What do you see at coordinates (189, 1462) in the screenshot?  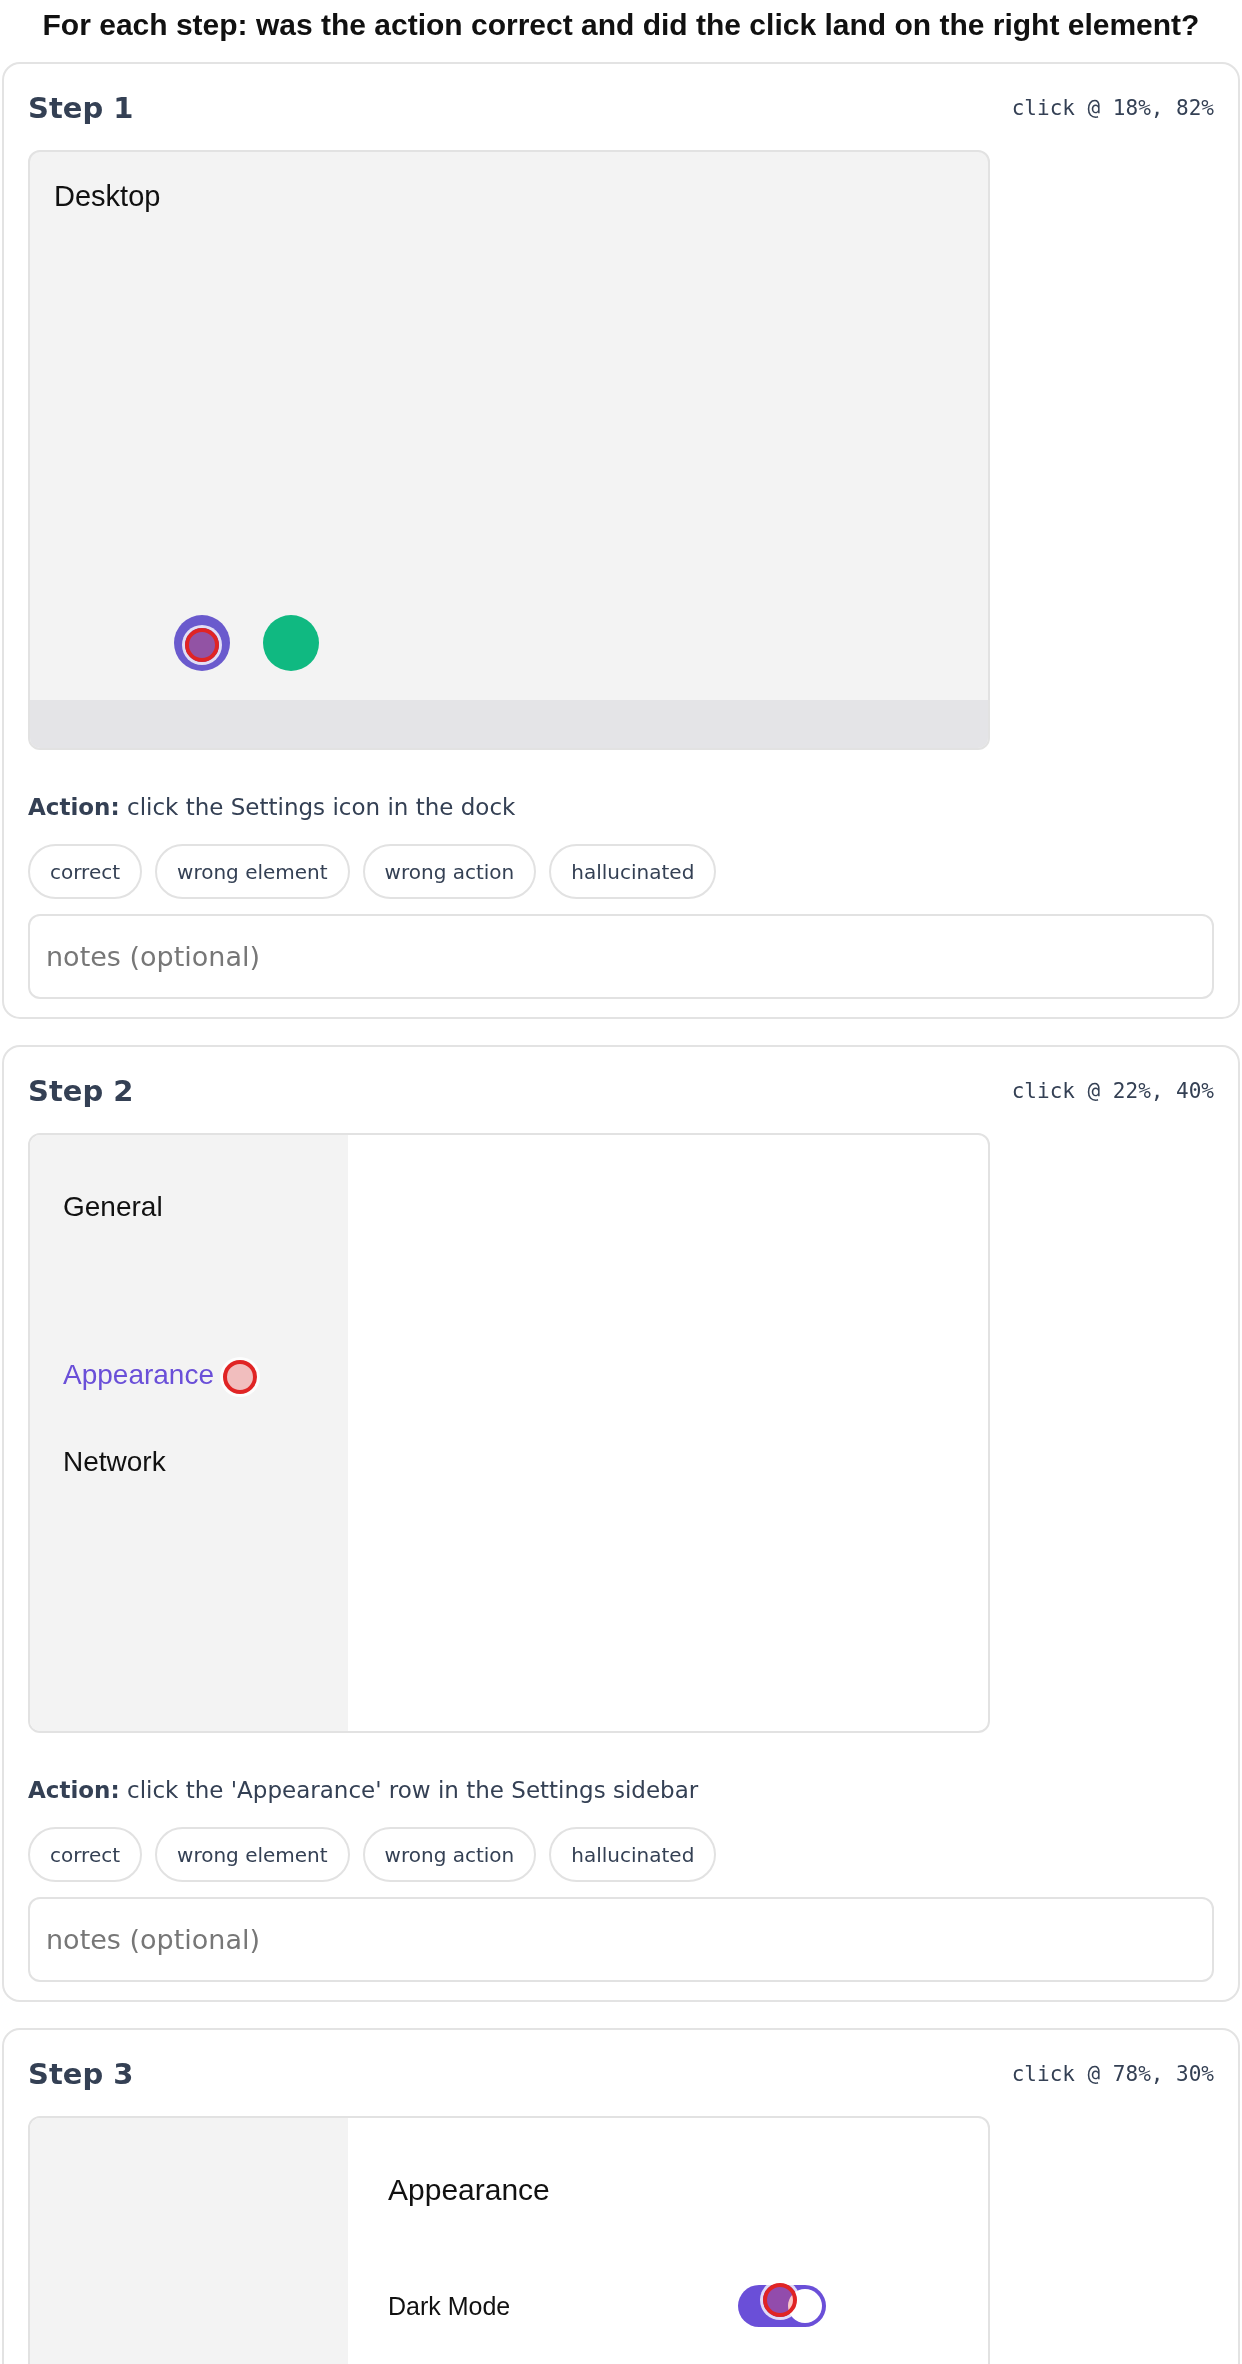 I see `sidebar-item: Network` at bounding box center [189, 1462].